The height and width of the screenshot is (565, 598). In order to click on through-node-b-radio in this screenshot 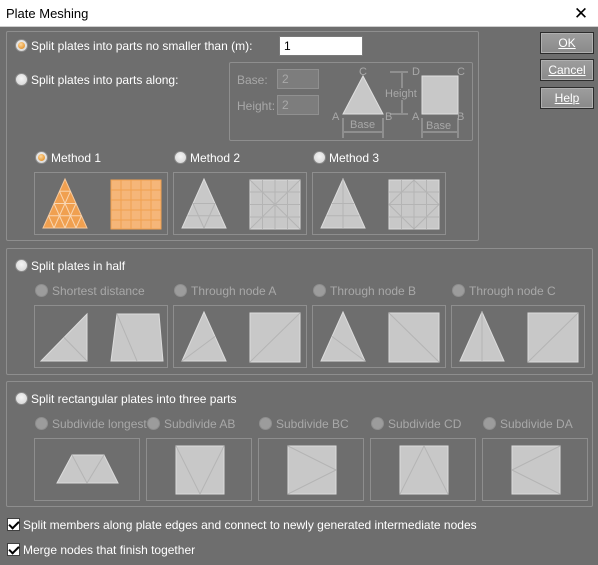, I will do `click(319, 290)`.